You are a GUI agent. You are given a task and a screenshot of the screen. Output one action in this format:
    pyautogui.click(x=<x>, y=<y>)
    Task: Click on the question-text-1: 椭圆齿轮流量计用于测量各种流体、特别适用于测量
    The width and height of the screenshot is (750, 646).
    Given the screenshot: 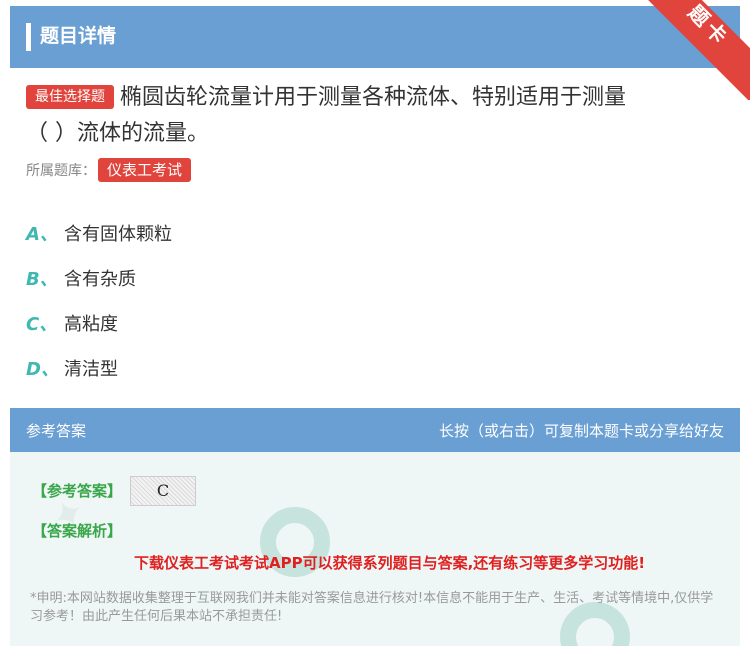 What is the action you would take?
    pyautogui.click(x=373, y=97)
    